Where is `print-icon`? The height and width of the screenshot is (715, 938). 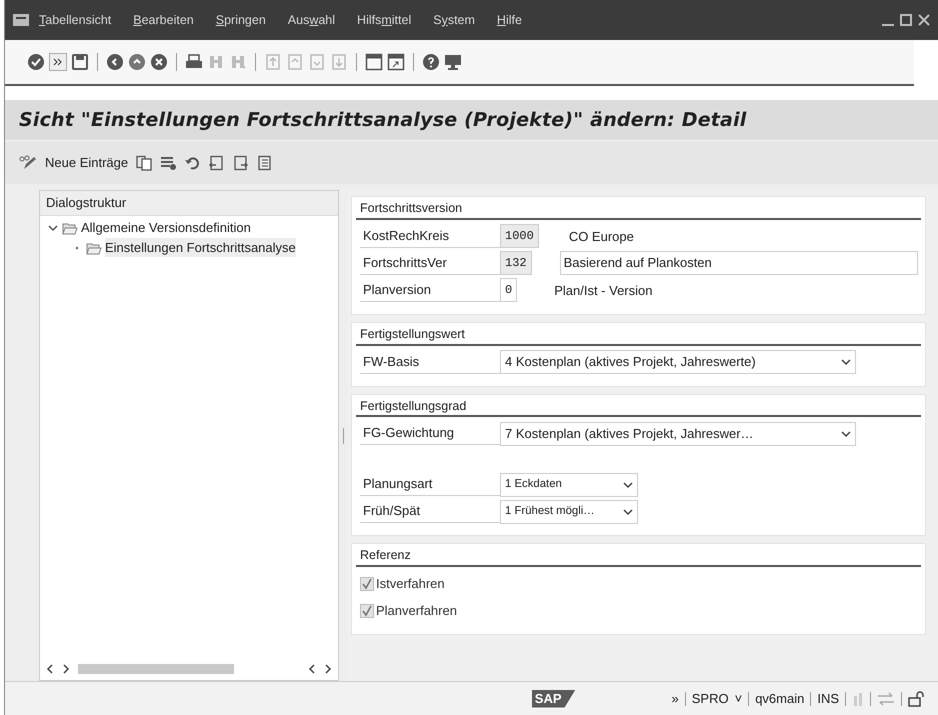 print-icon is located at coordinates (194, 62).